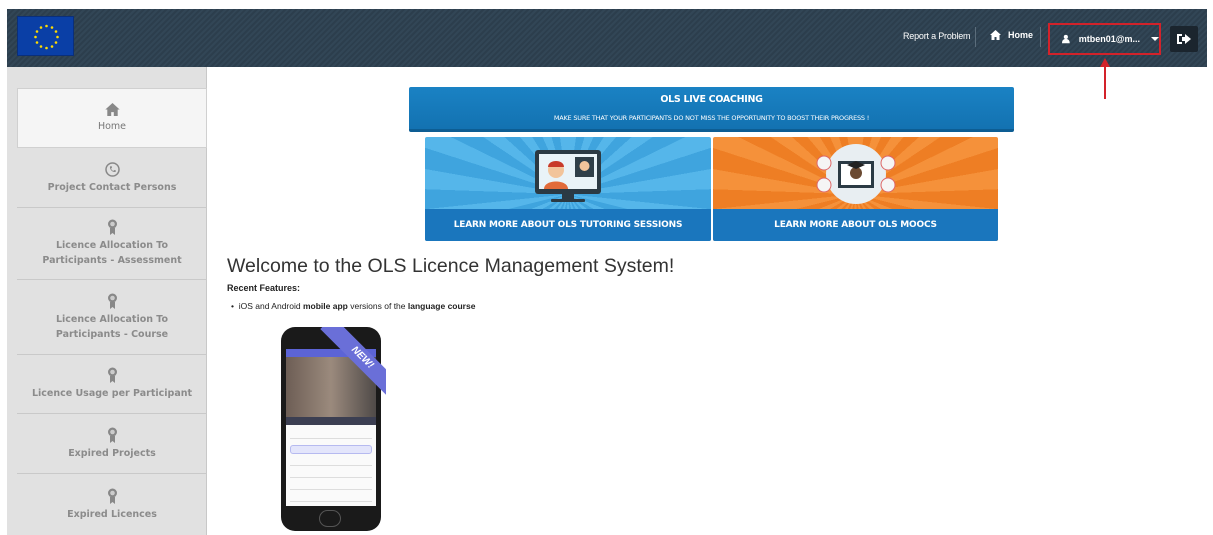 The image size is (1213, 535). I want to click on moocs-illustration, so click(856, 174).